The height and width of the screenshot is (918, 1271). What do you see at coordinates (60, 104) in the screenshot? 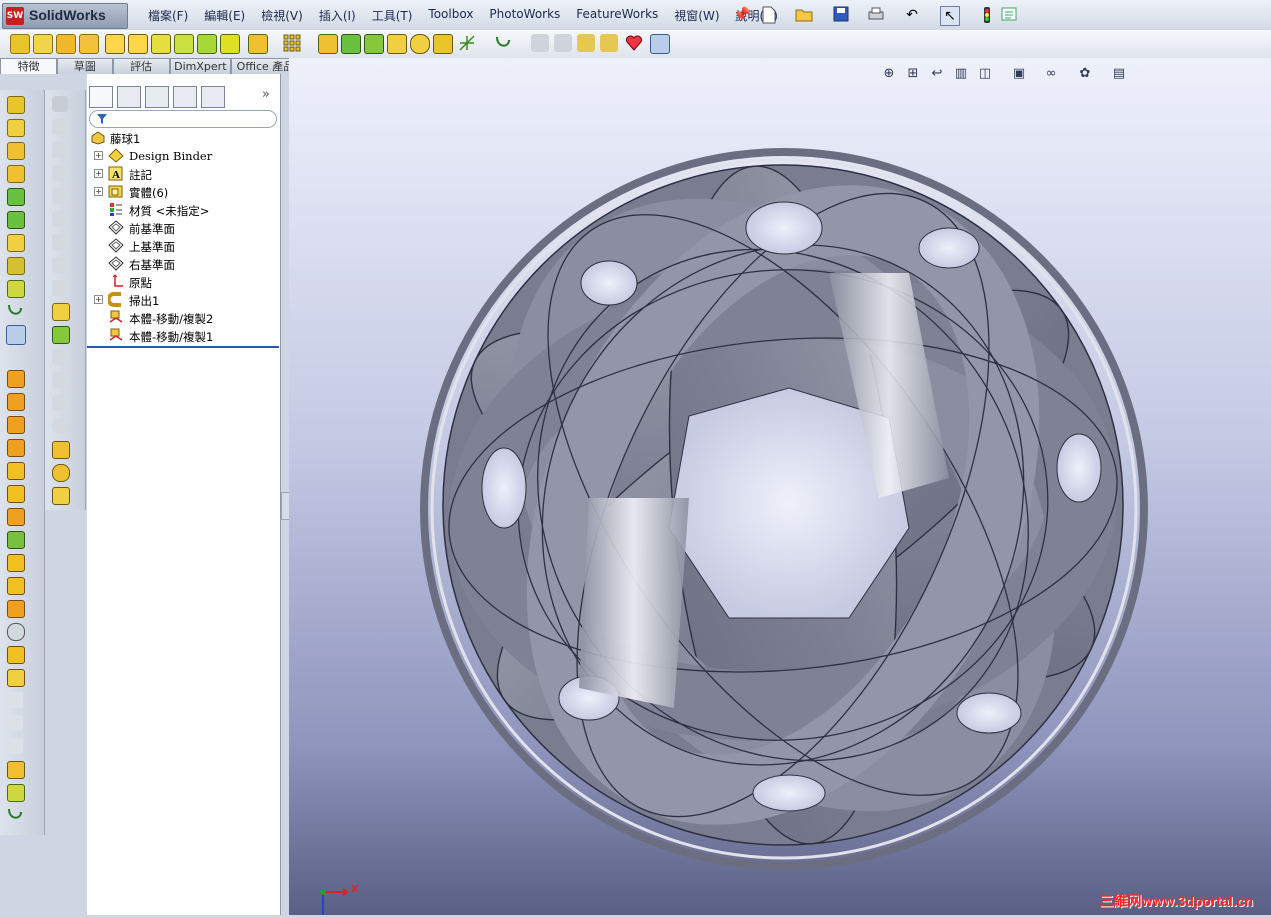
I see `structural-member-icon` at bounding box center [60, 104].